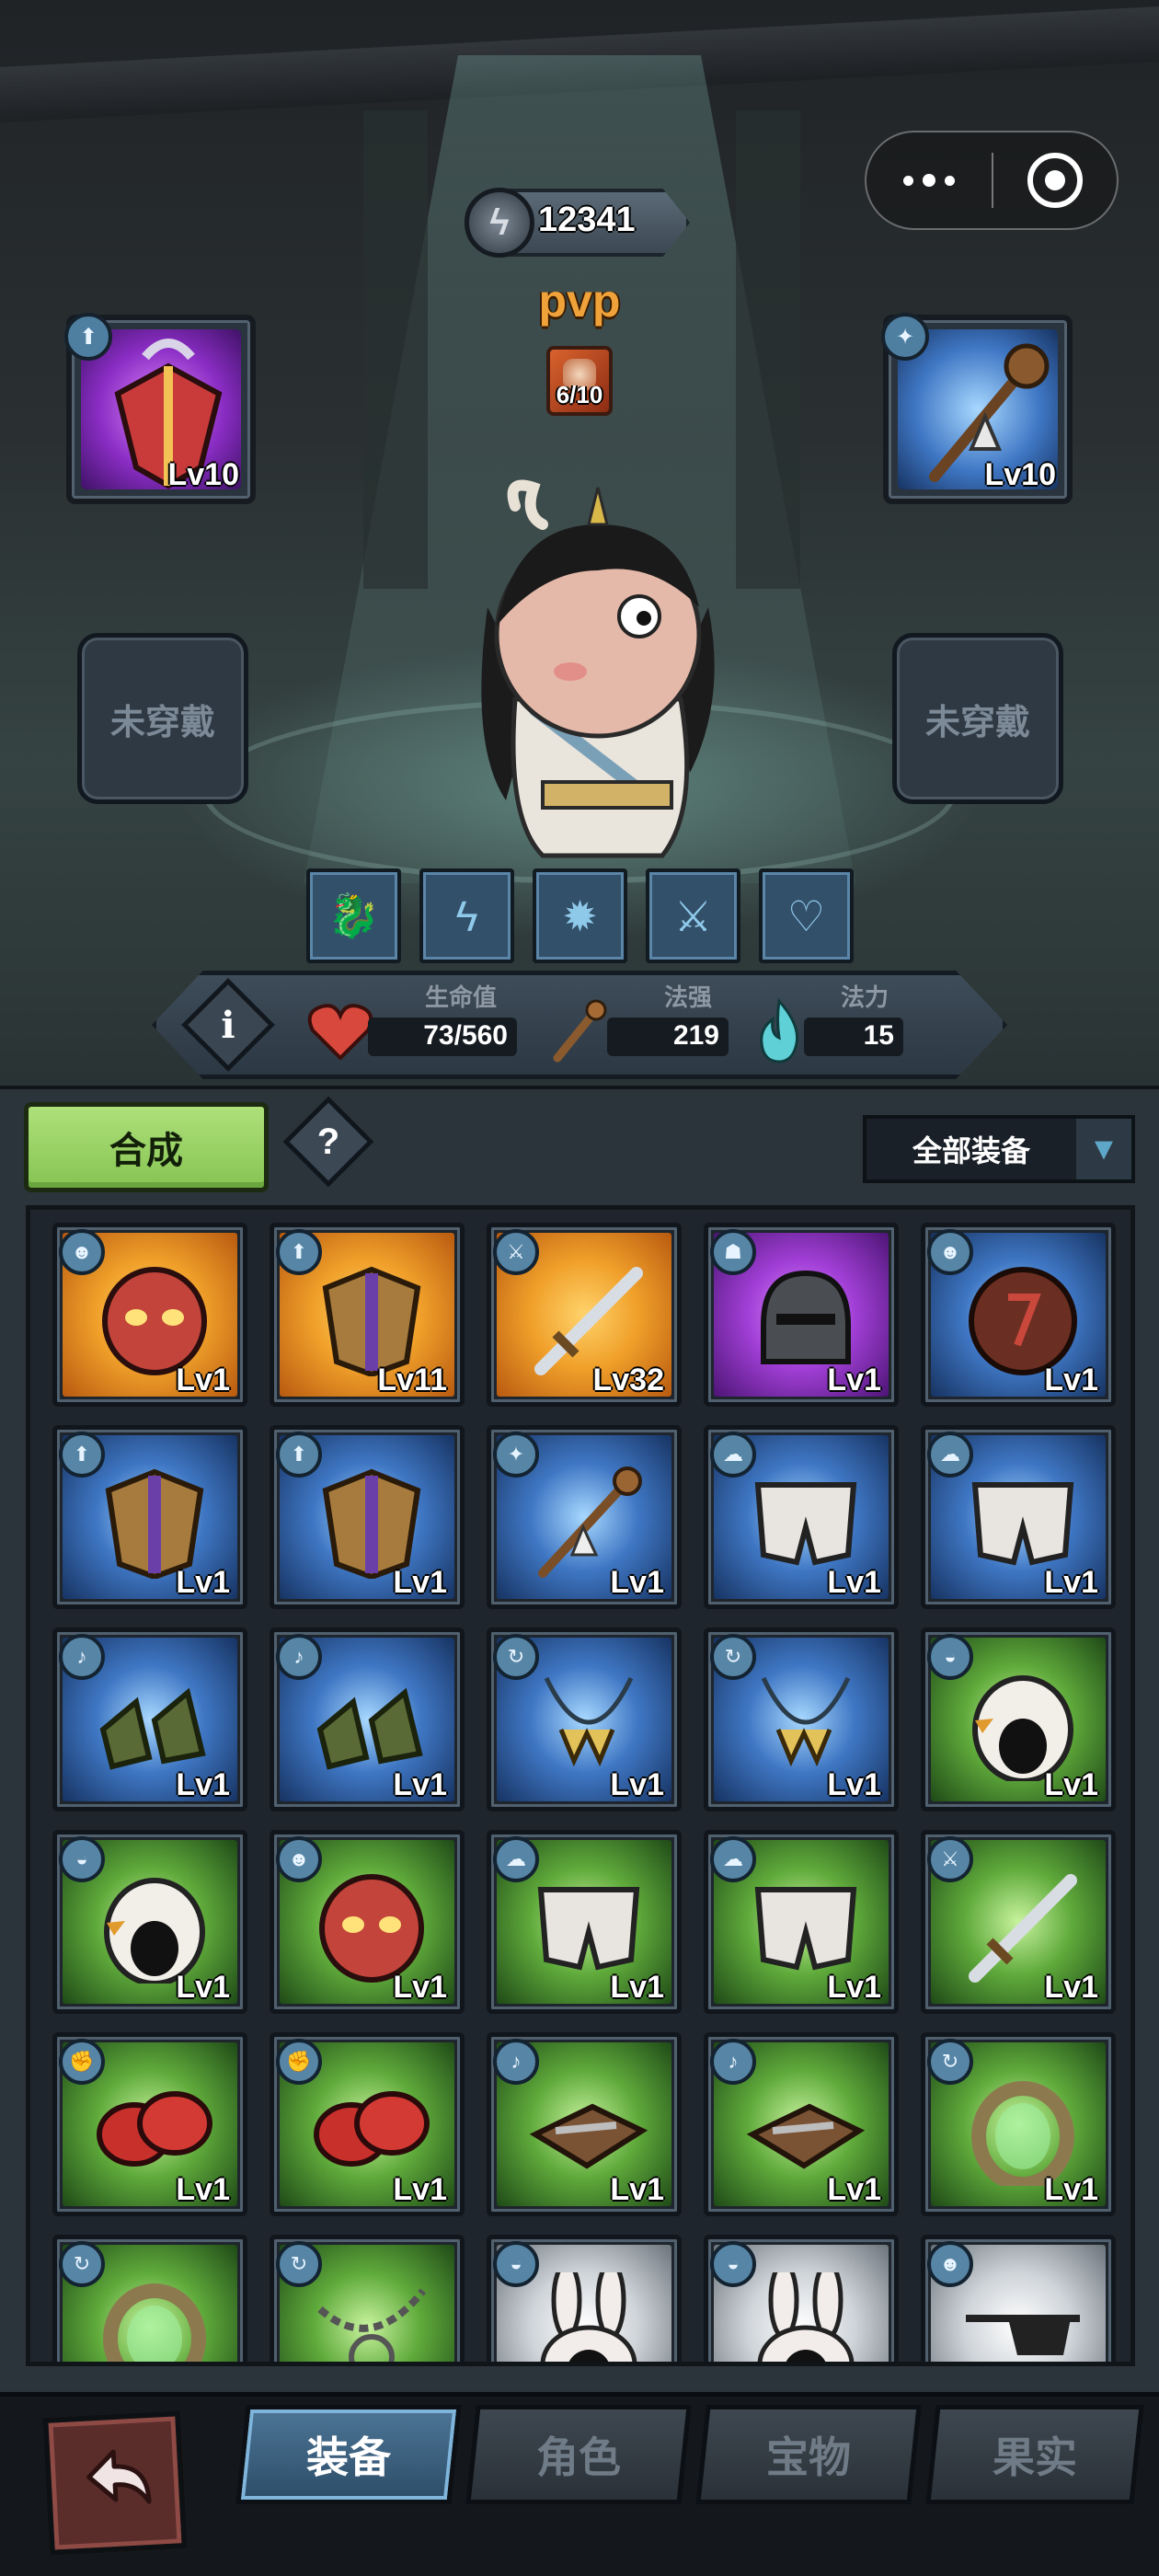 This screenshot has width=1159, height=2576. What do you see at coordinates (1103, 1149) in the screenshot?
I see `chevron-down-icon: ▼` at bounding box center [1103, 1149].